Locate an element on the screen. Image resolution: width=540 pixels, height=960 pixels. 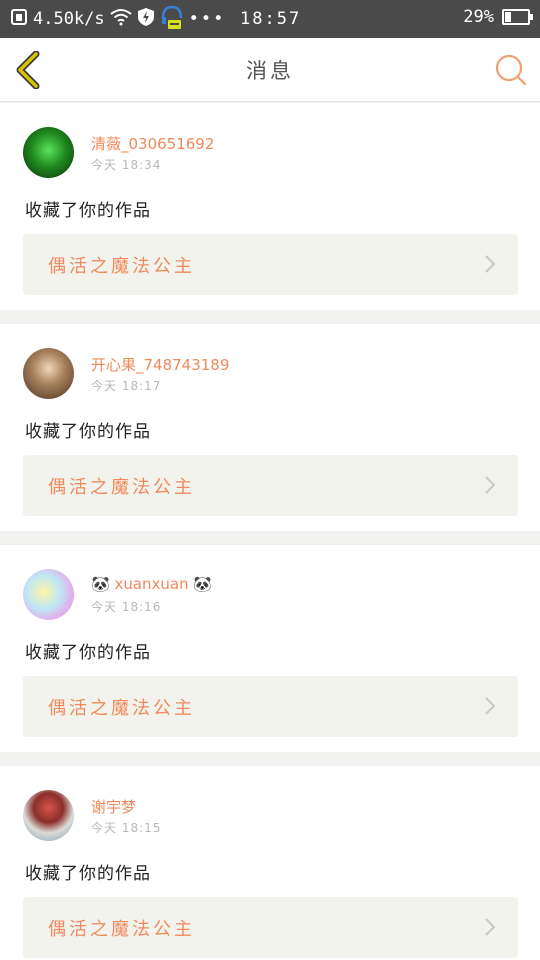
shield-icon is located at coordinates (146, 19).